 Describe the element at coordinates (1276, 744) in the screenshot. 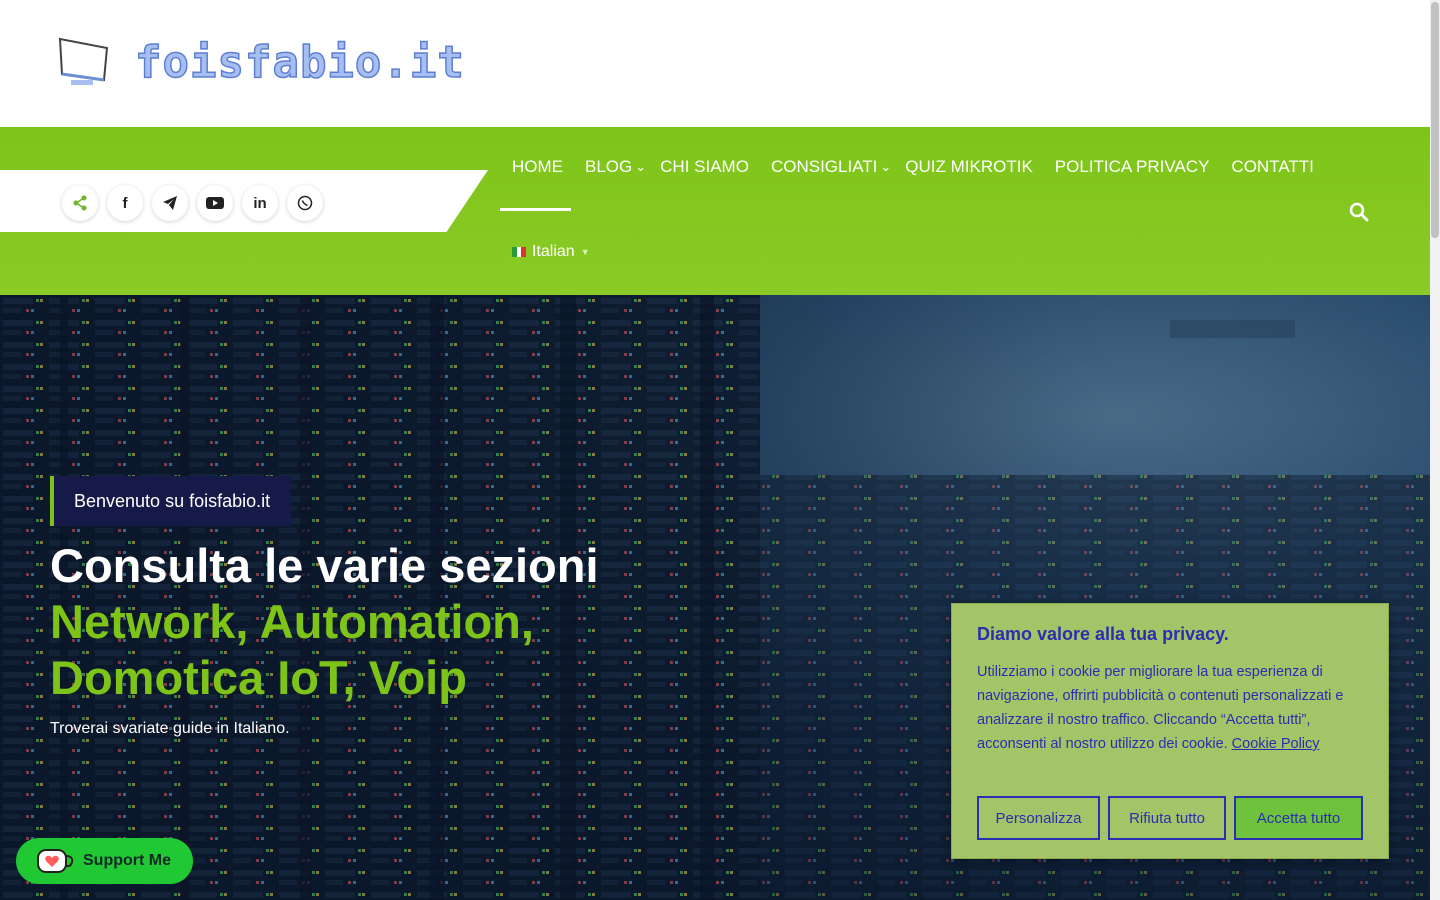

I see `cookie-policy-link: Cookie Policy` at that location.